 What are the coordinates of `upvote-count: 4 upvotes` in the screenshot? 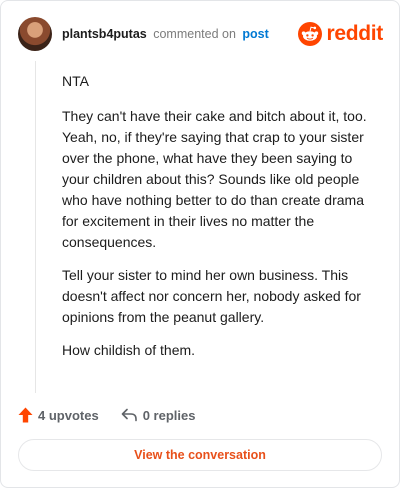 It's located at (68, 415).